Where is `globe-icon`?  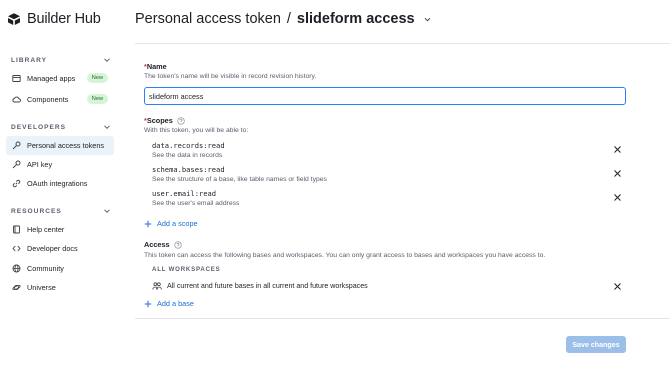 globe-icon is located at coordinates (16, 268).